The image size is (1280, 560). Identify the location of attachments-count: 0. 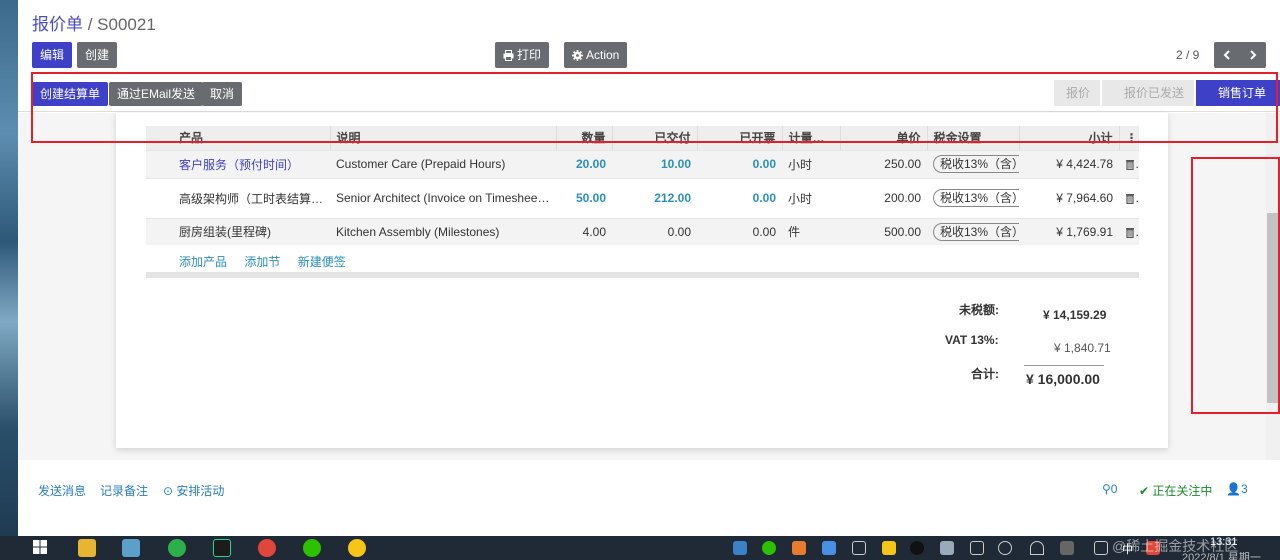
(1114, 489).